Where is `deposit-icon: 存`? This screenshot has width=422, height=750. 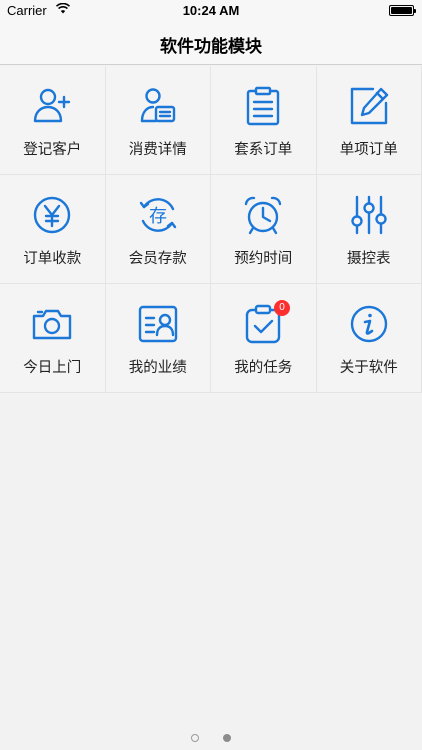
deposit-icon: 存 is located at coordinates (158, 215).